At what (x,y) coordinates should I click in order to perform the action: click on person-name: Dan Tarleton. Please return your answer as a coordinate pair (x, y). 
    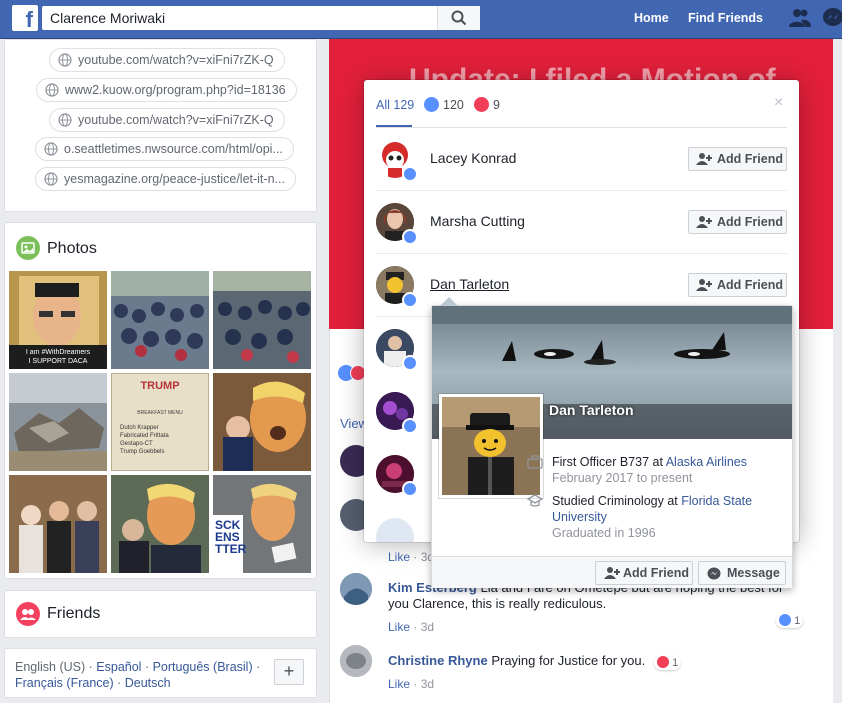
    Looking at the image, I should click on (469, 284).